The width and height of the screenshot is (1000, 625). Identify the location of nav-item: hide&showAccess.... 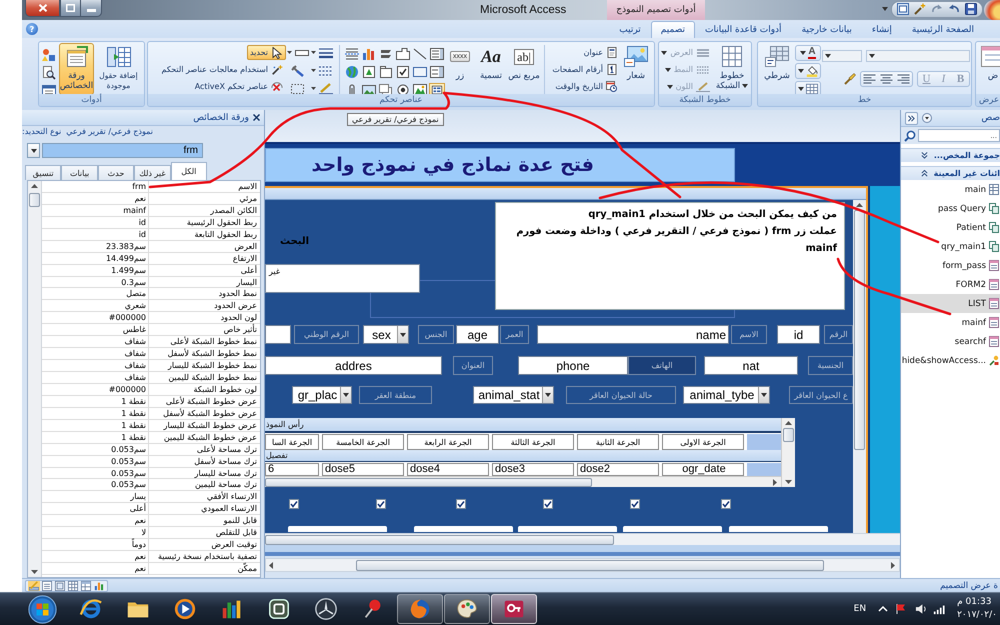
(950, 360).